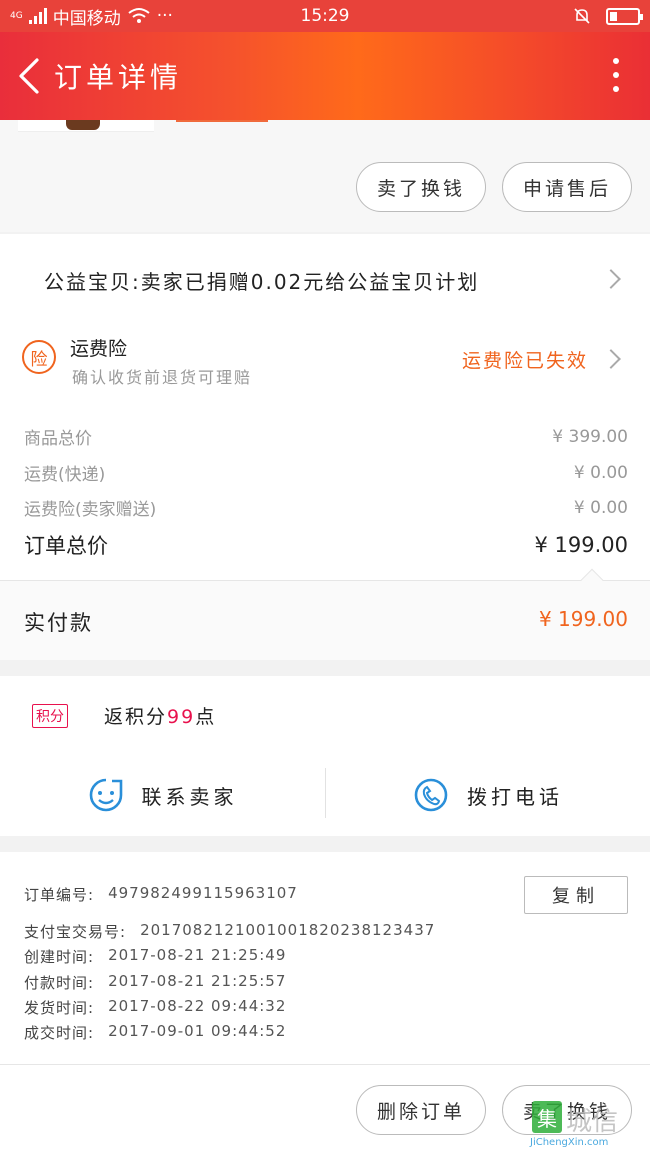  I want to click on order-total-label: 订单总价, so click(66, 546).